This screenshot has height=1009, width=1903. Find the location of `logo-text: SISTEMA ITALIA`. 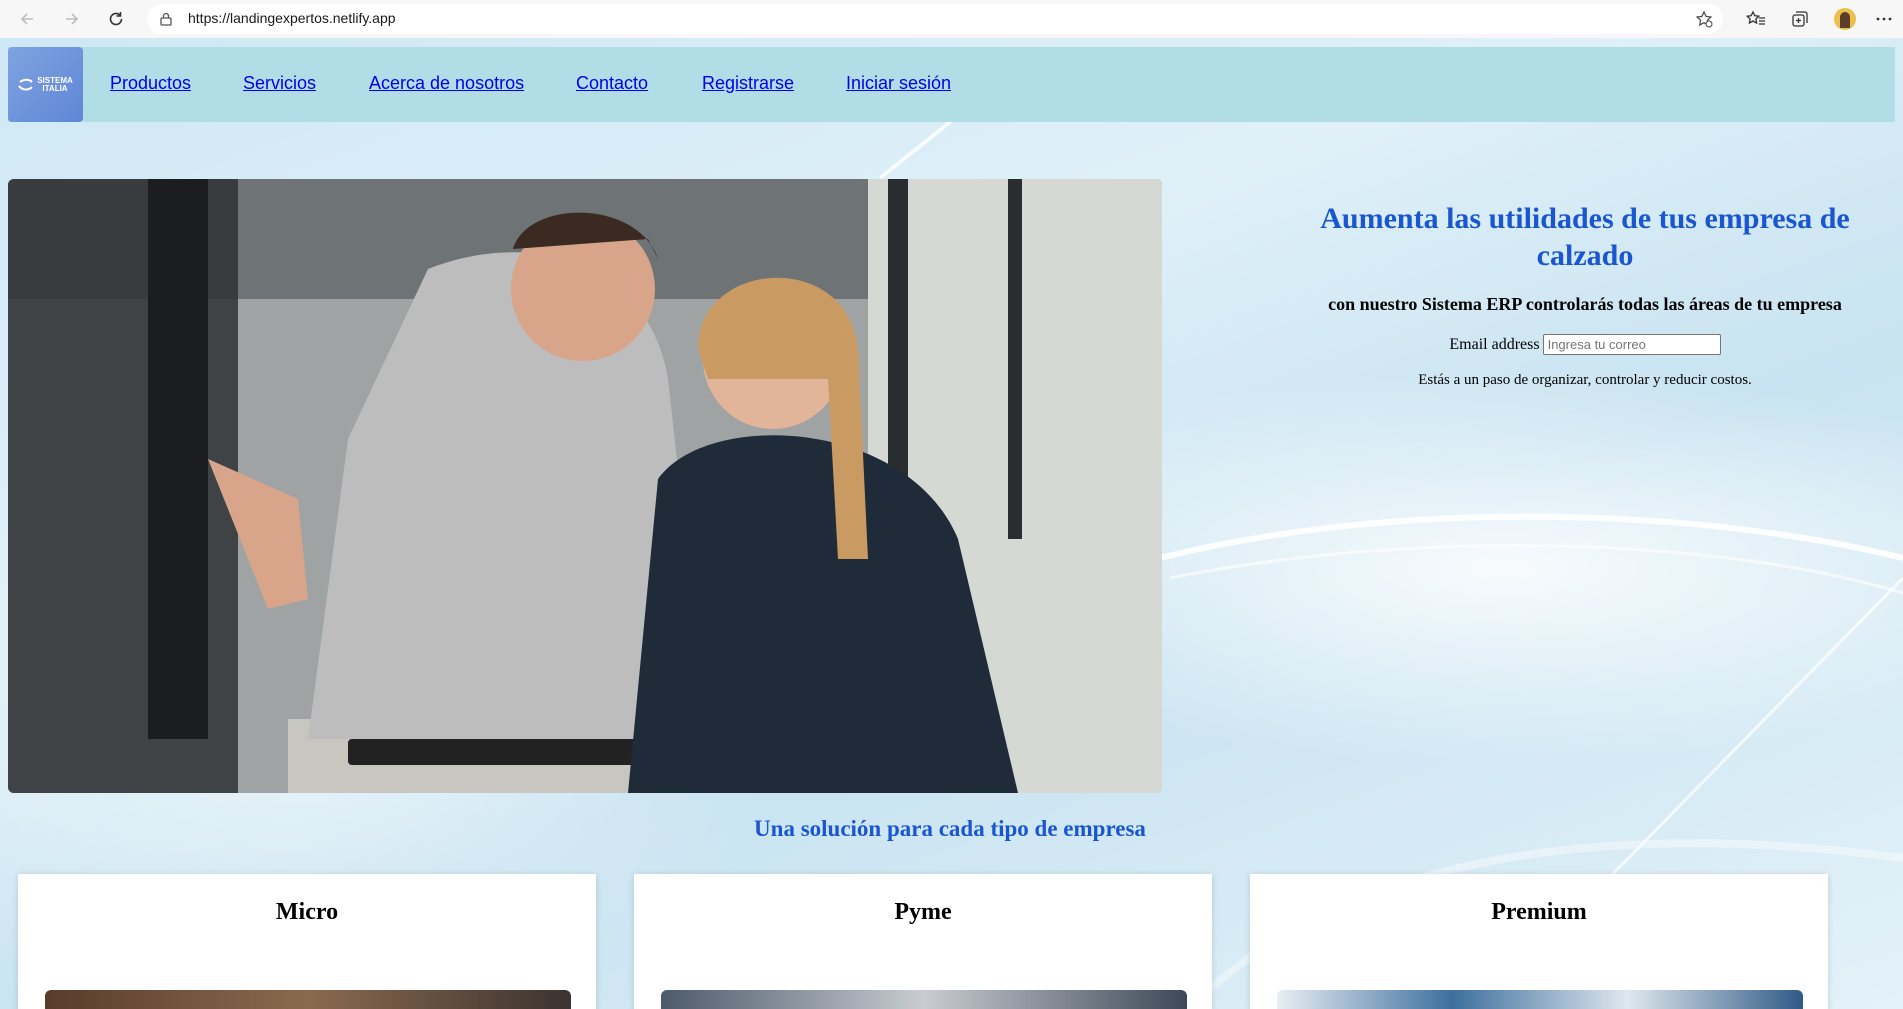

logo-text: SISTEMA ITALIA is located at coordinates (55, 84).